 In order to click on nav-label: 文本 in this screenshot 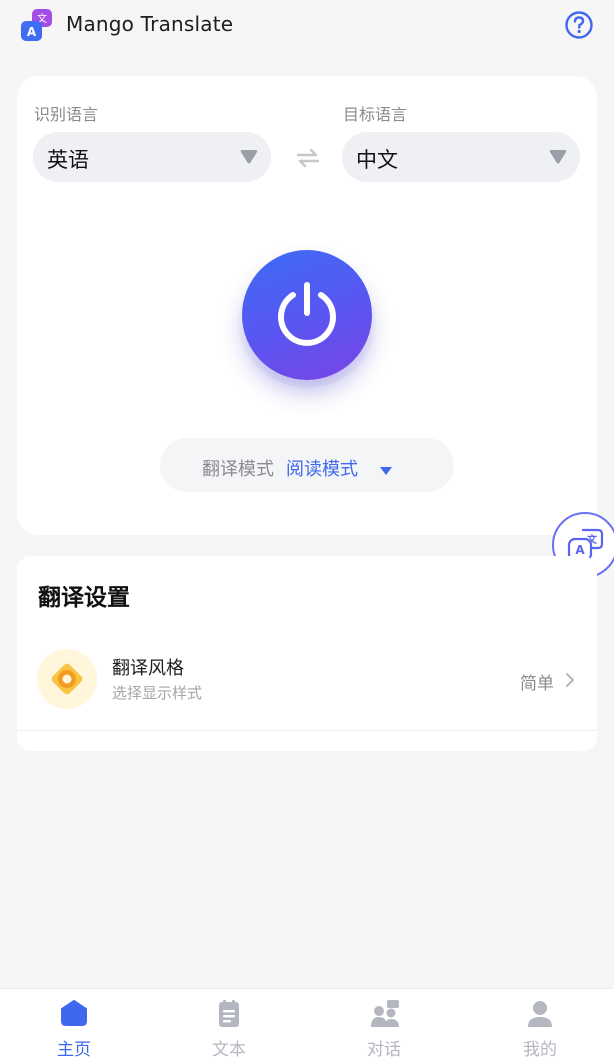, I will do `click(229, 1049)`.